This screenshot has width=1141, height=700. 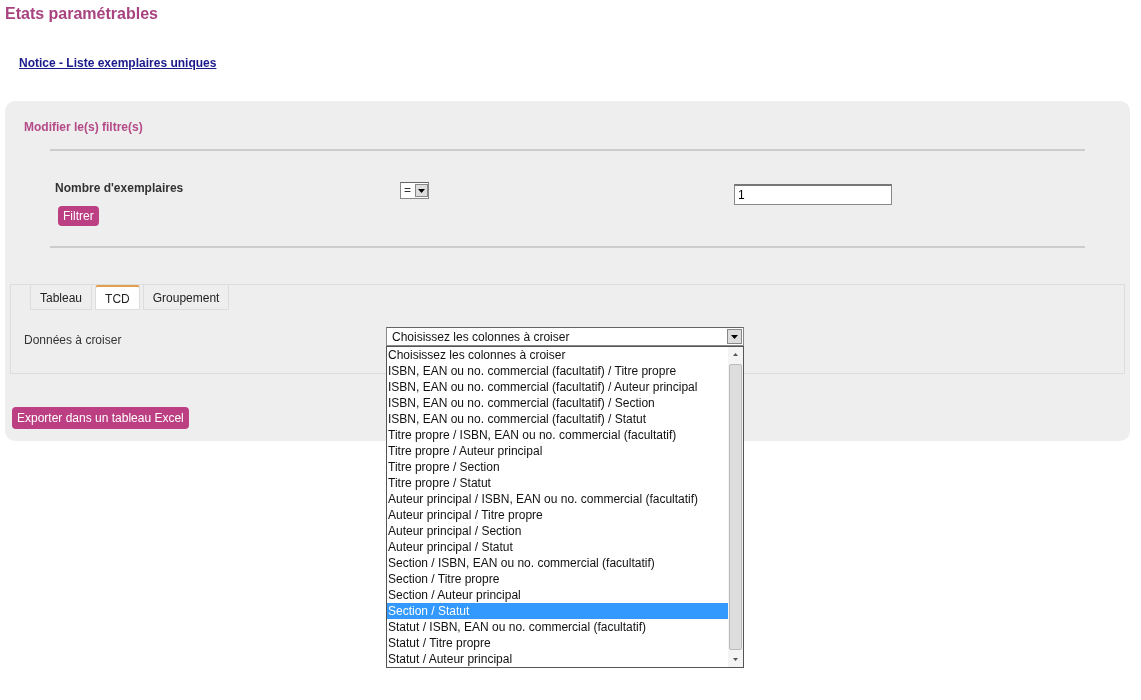 What do you see at coordinates (84, 127) in the screenshot?
I see `panel-heading: Modifier le(s) filtre(s)` at bounding box center [84, 127].